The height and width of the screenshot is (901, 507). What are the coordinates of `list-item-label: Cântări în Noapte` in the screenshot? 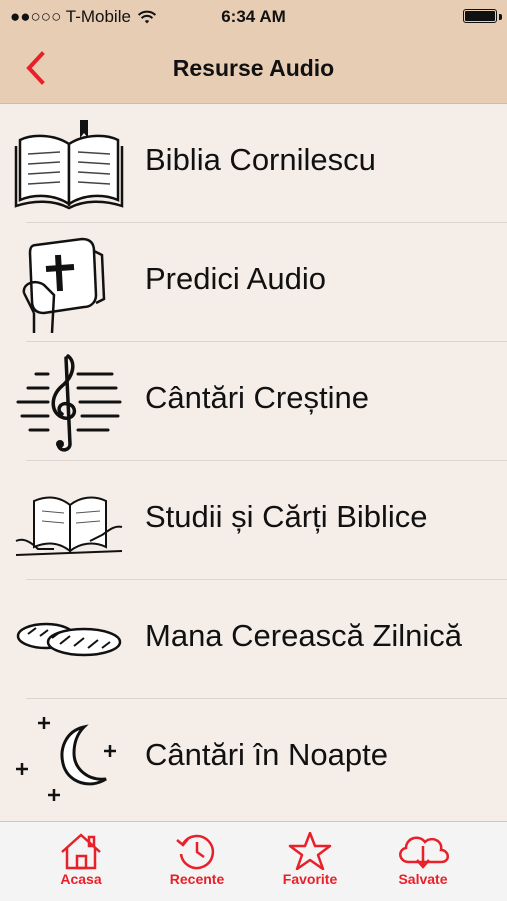 It's located at (266, 754).